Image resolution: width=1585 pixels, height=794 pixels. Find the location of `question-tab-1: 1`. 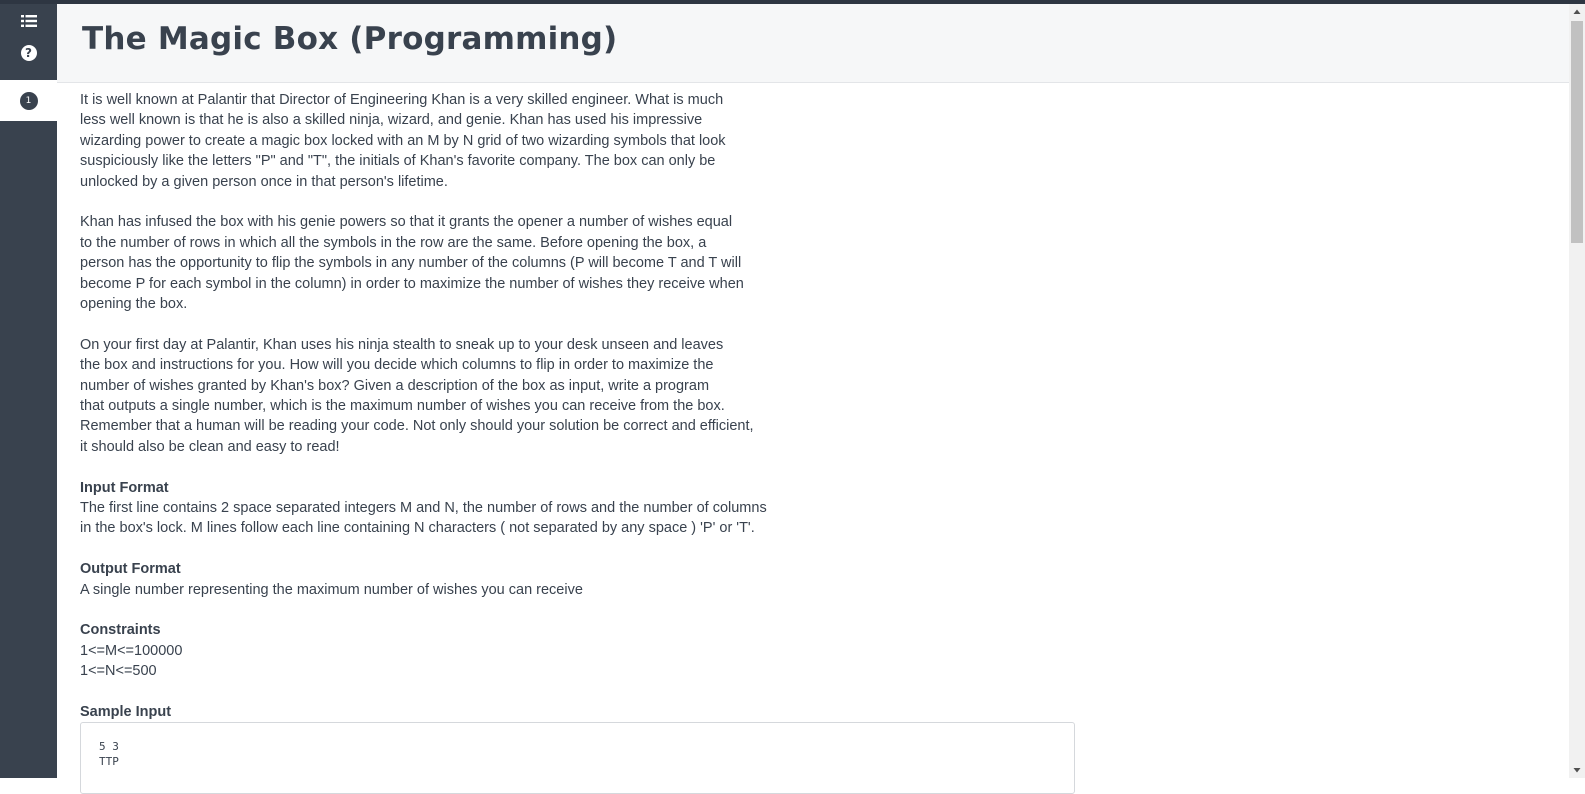

question-tab-1: 1 is located at coordinates (28, 100).